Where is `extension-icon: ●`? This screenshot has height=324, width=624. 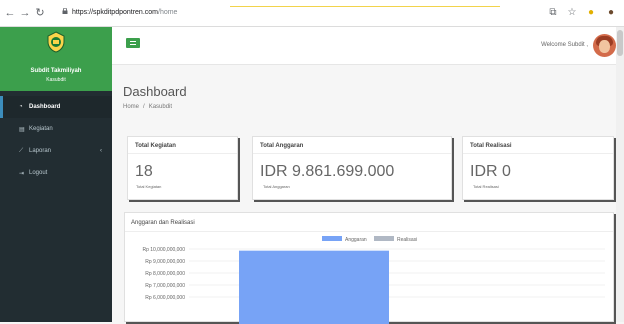 extension-icon: ● is located at coordinates (591, 13).